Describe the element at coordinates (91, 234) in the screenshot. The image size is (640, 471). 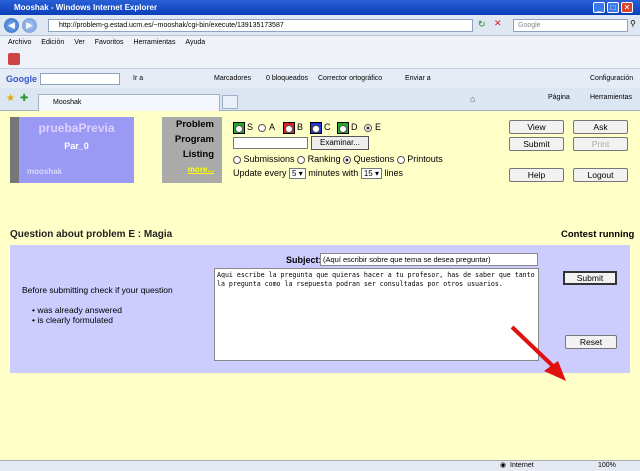
I see `question-title: Question about problem E : Magia` at that location.